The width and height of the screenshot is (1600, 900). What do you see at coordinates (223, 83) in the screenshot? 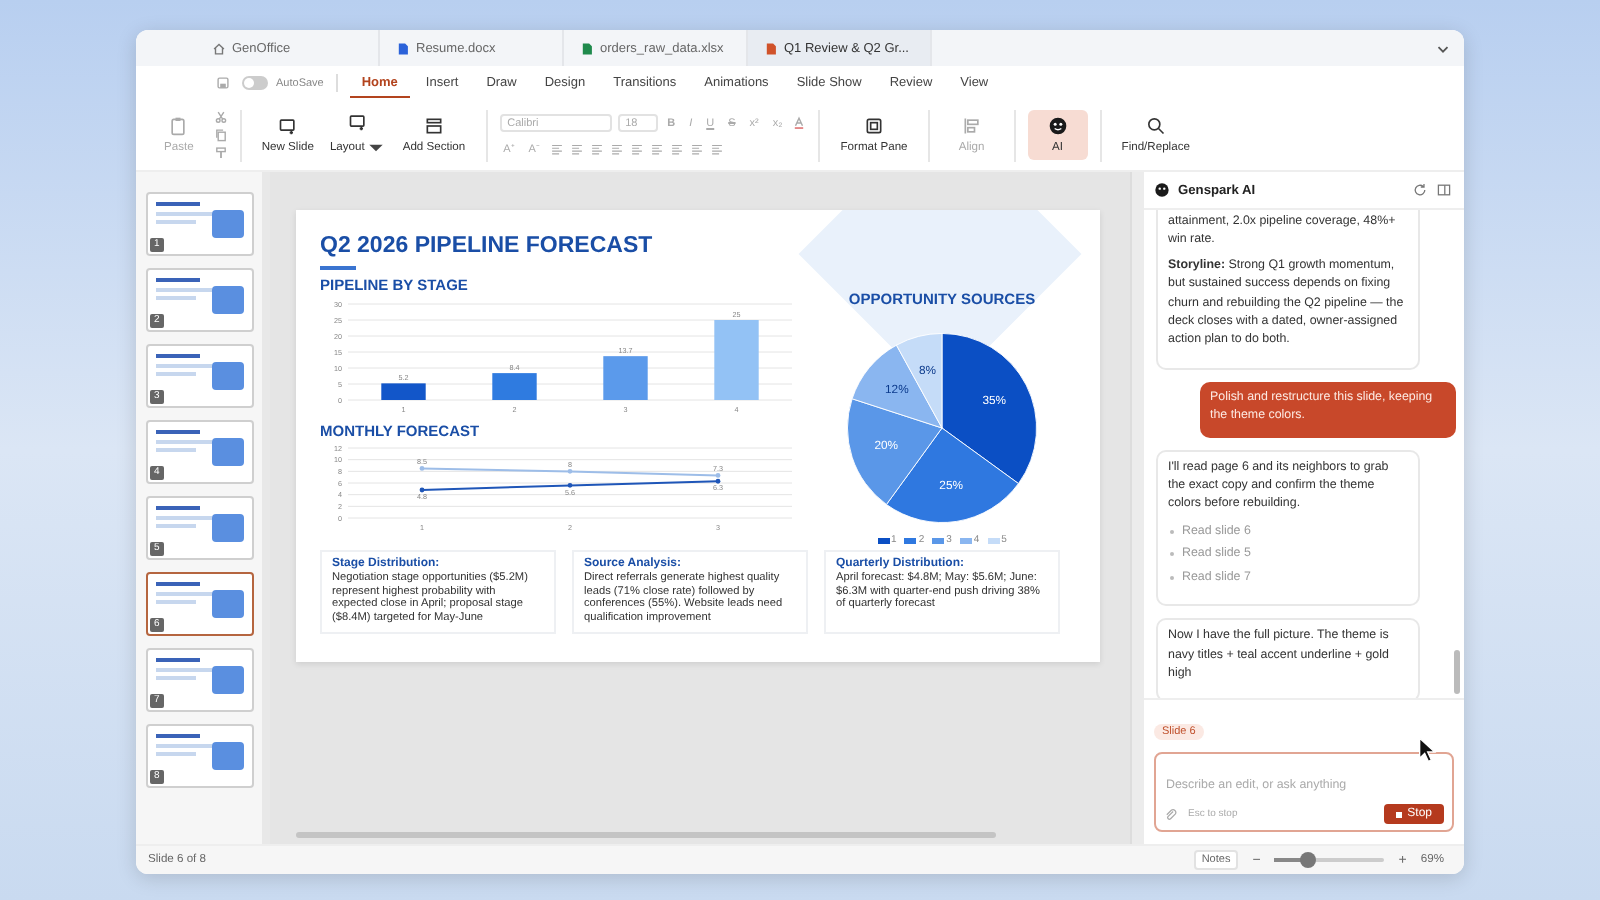
I see `save-icon` at bounding box center [223, 83].